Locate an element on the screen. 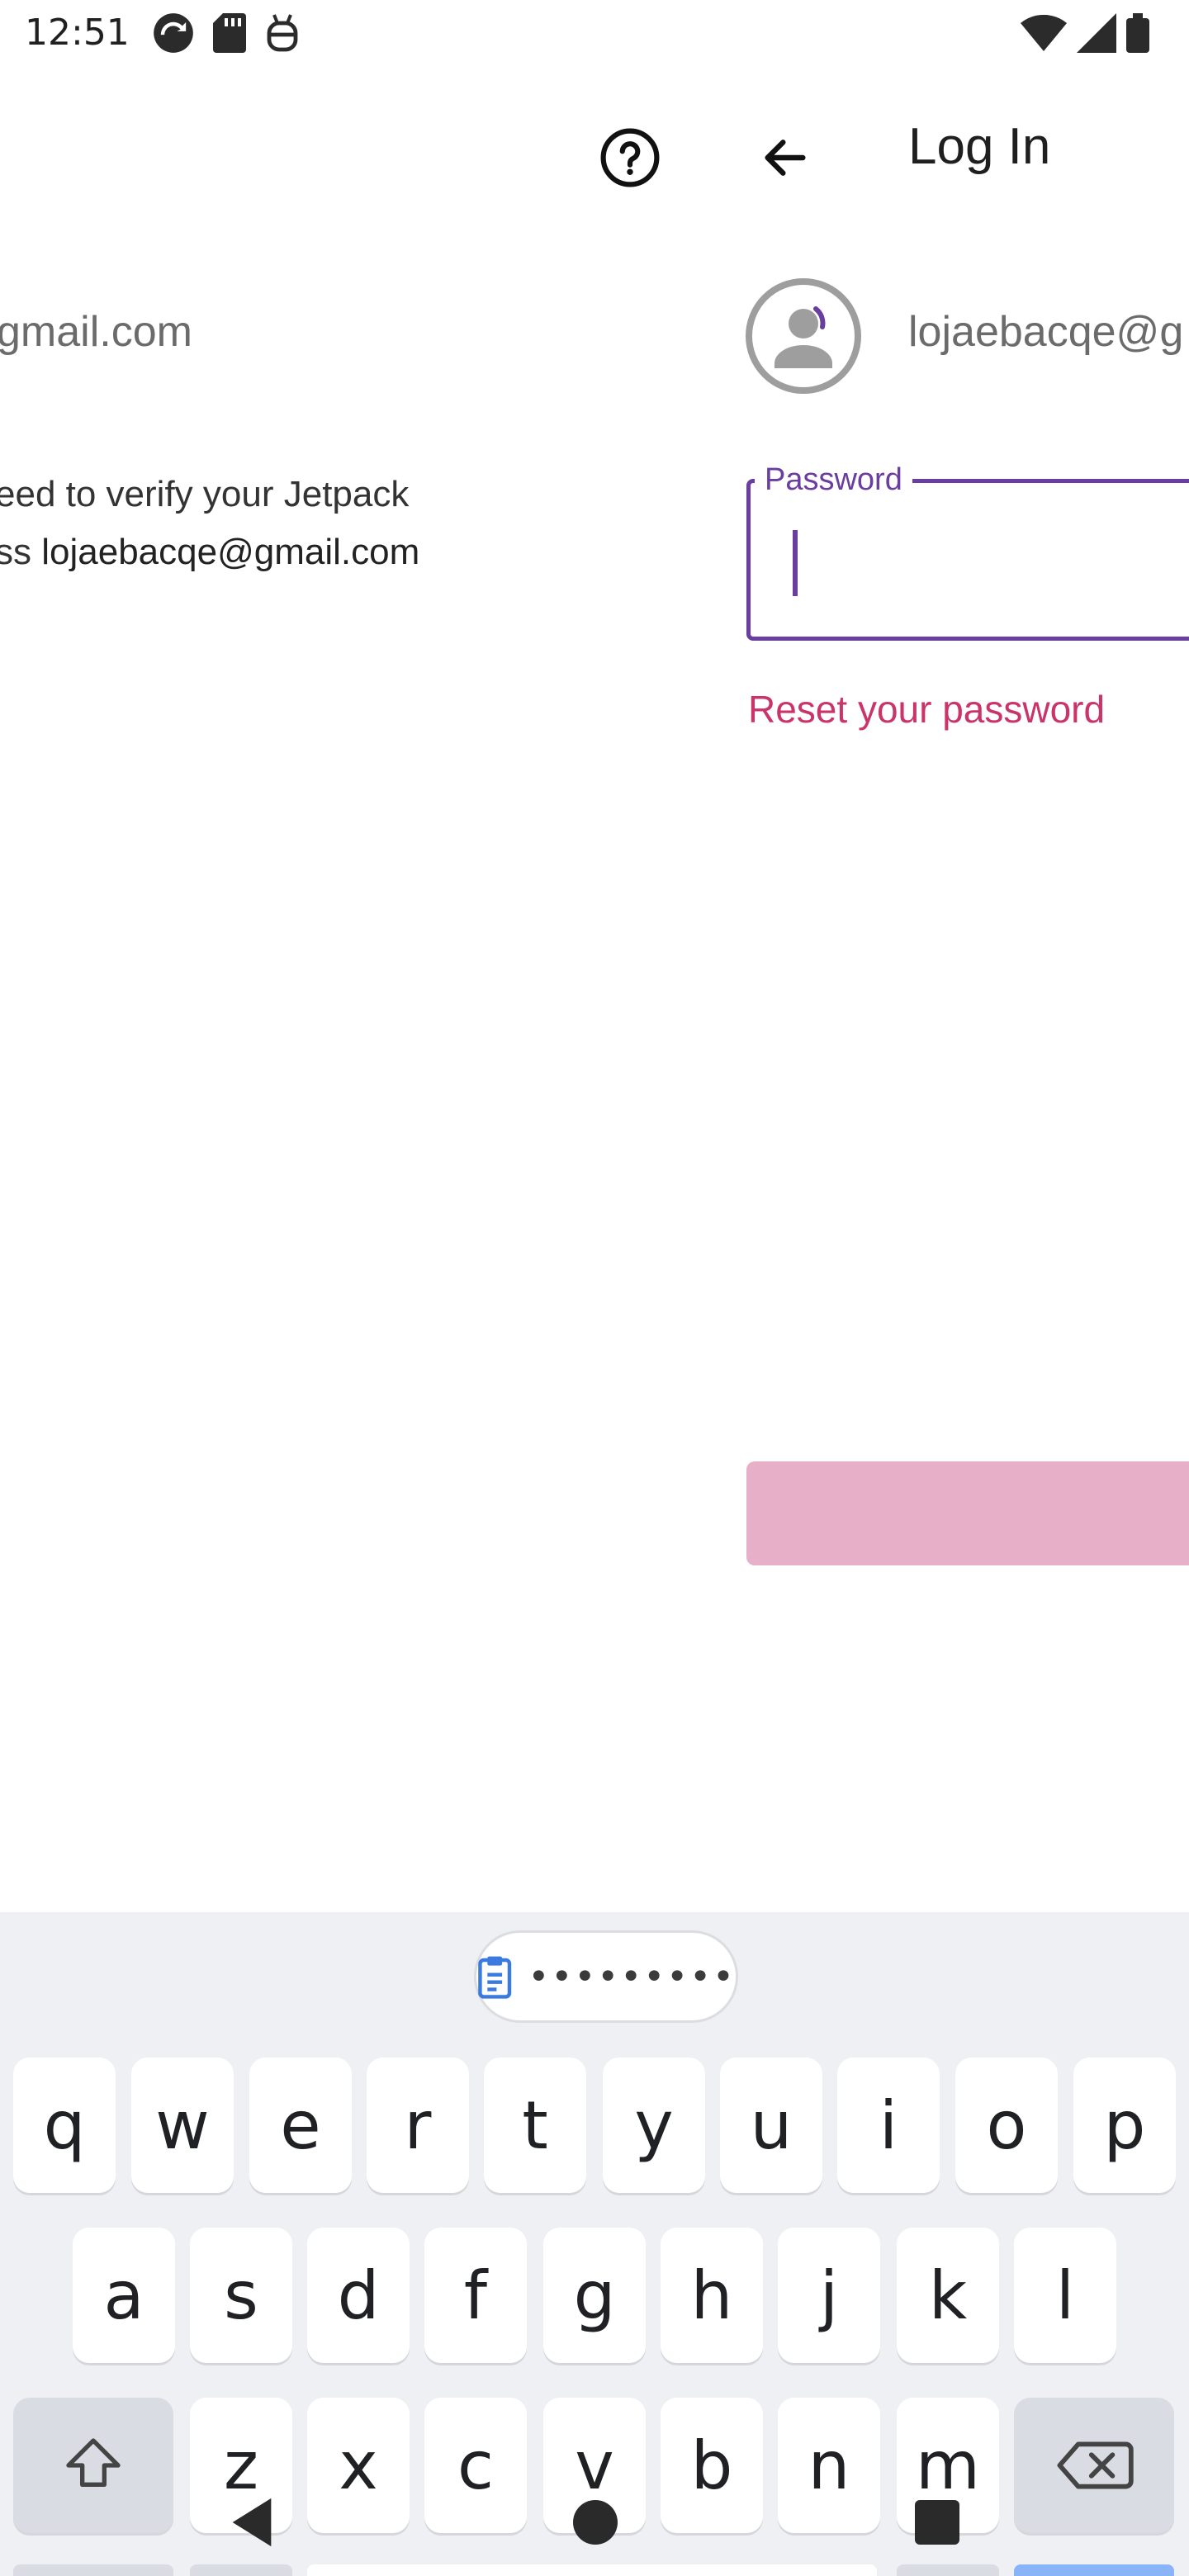 The width and height of the screenshot is (1189, 2576). key-k: k is located at coordinates (948, 2295).